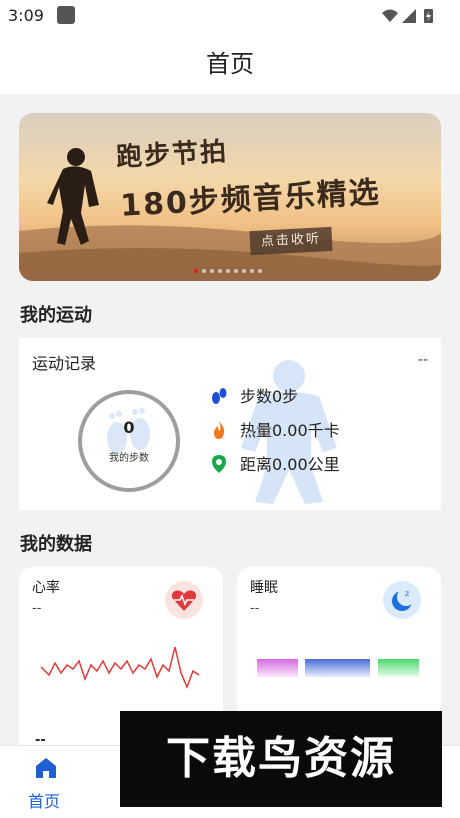 This screenshot has height=818, width=460. Describe the element at coordinates (409, 16) in the screenshot. I see `signal-icon` at that location.